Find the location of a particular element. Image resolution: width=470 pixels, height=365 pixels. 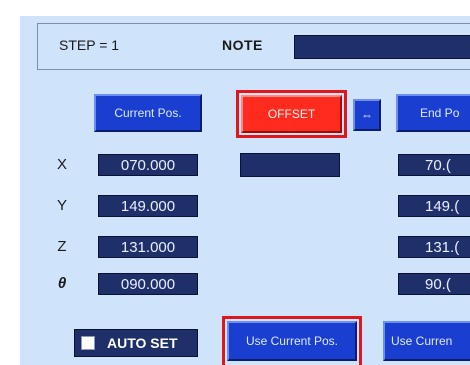

step-header: STEP = 1 NOTE is located at coordinates (253, 46).